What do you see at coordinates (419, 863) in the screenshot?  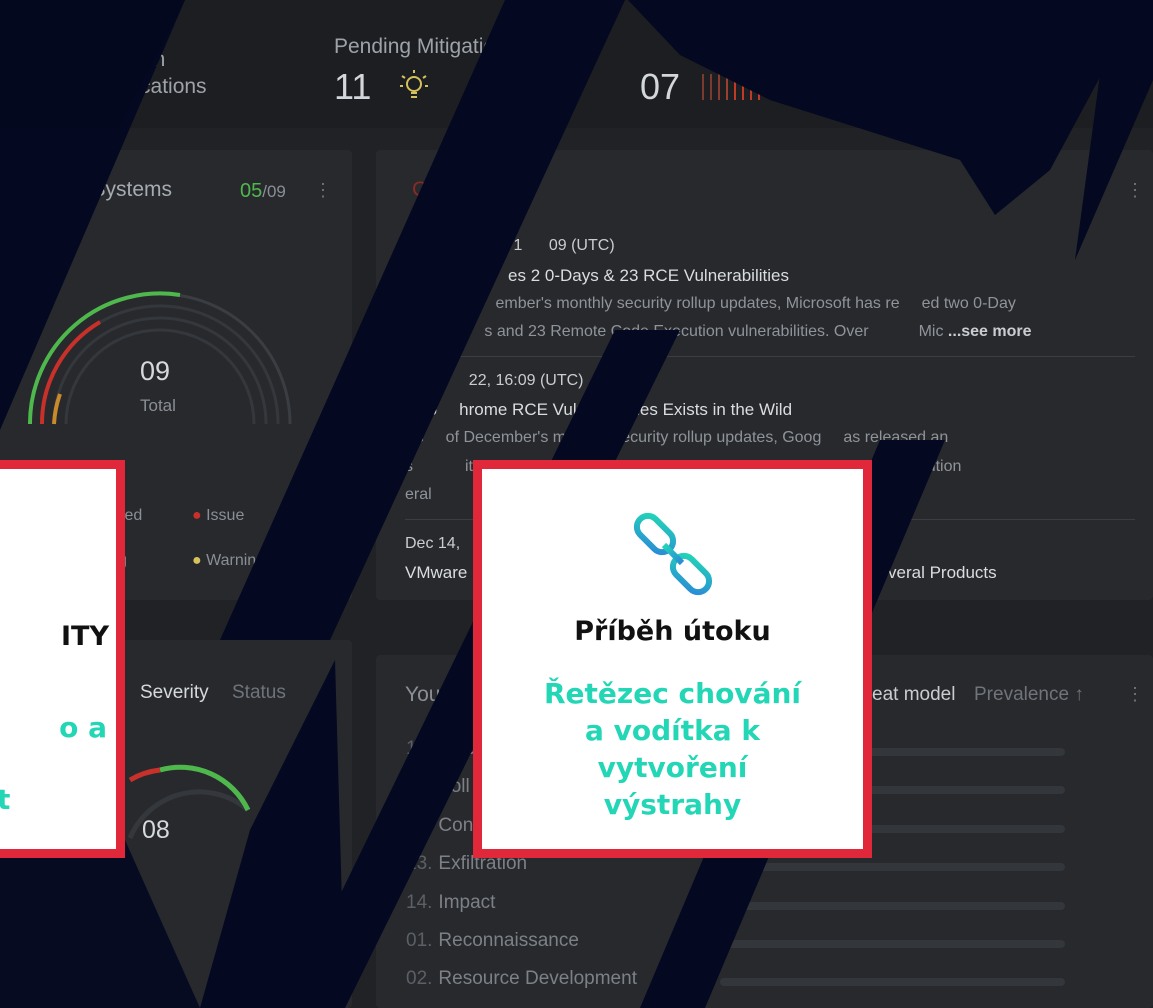 I see `tactic-number: 13.` at bounding box center [419, 863].